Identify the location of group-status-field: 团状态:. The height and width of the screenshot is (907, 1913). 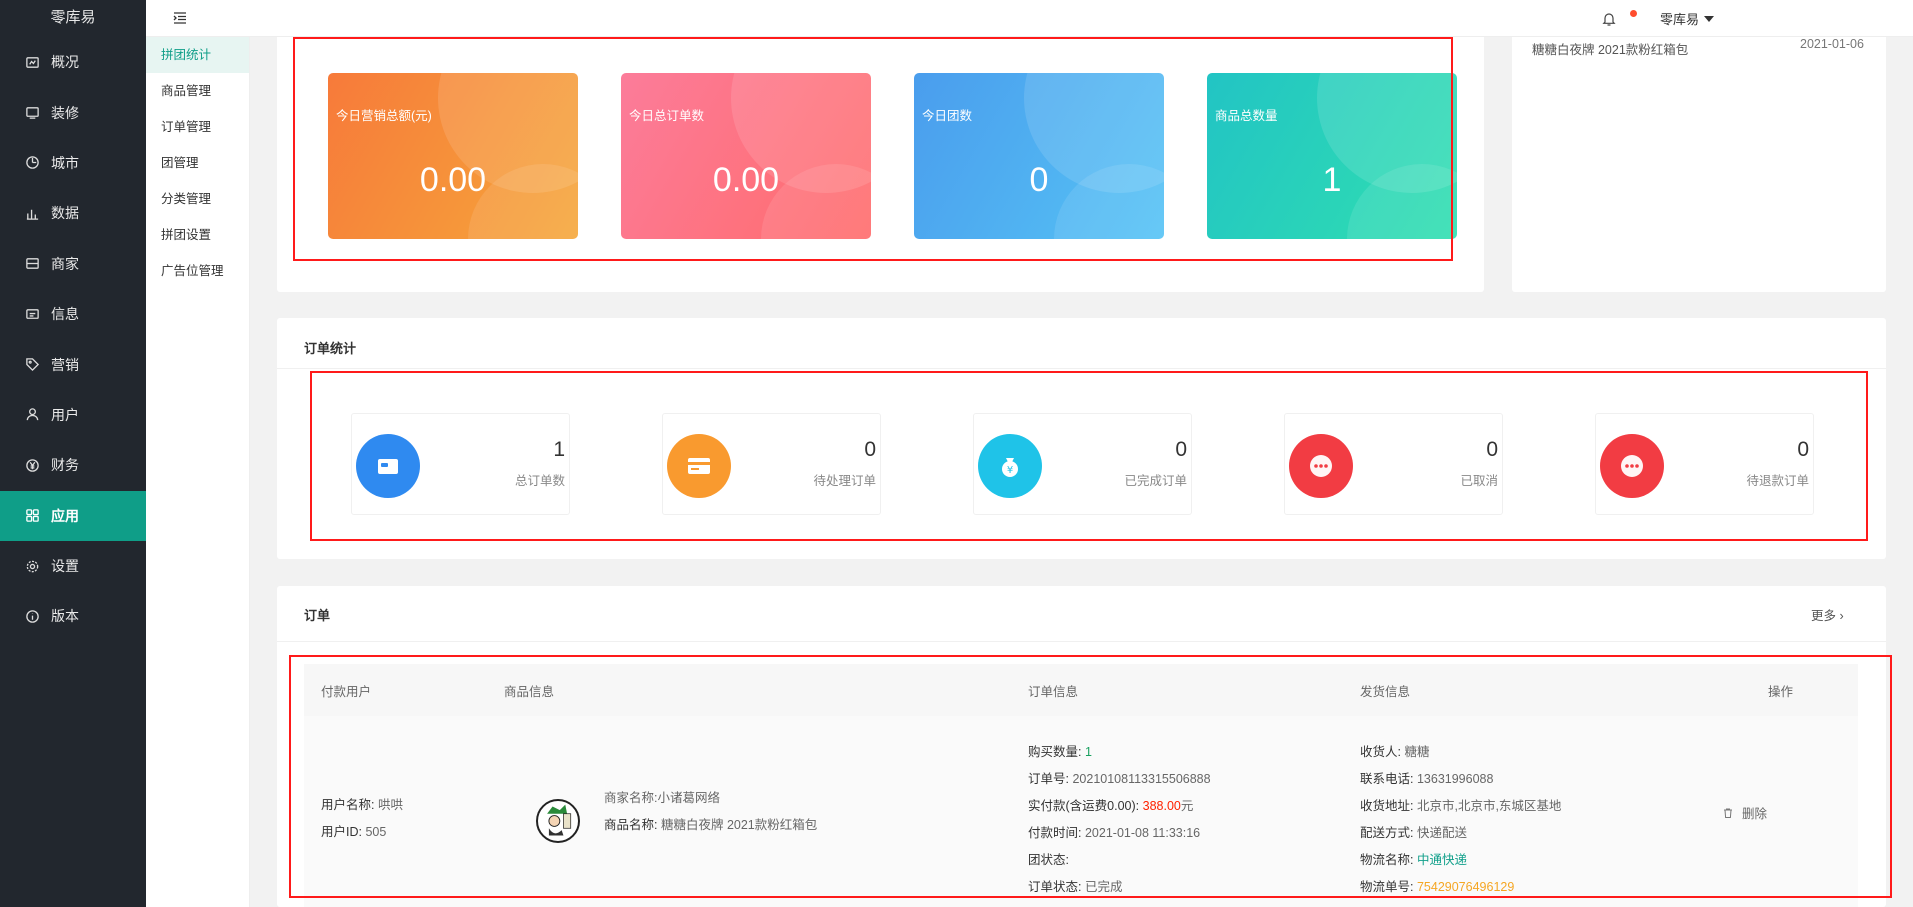
(1048, 858).